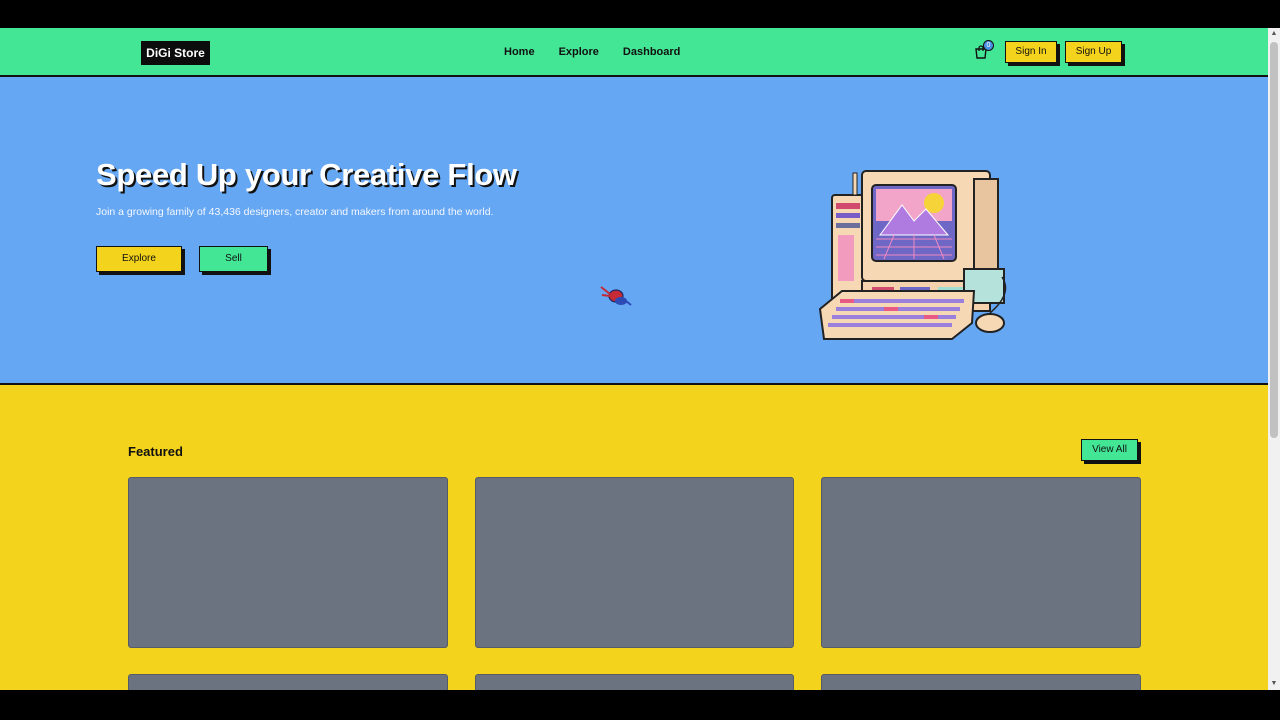 Image resolution: width=1280 pixels, height=720 pixels. What do you see at coordinates (306, 174) in the screenshot?
I see `hero-title: Speed Up your Creative Flow` at bounding box center [306, 174].